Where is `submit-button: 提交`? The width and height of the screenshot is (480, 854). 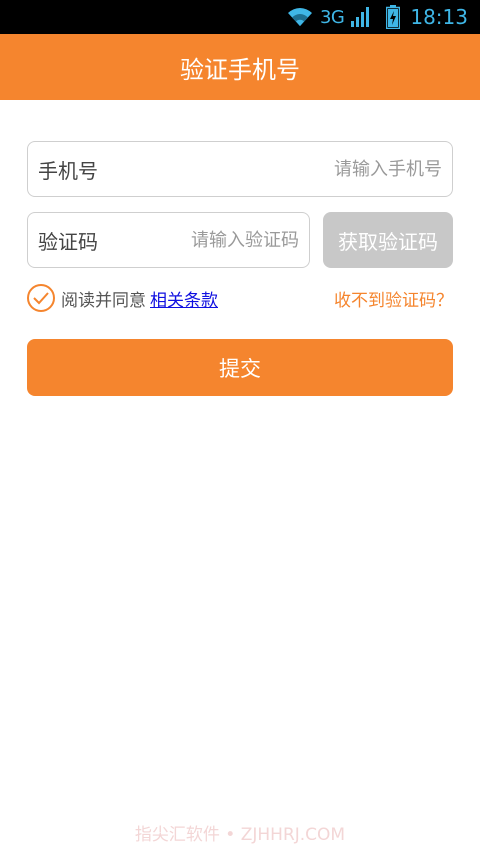
submit-button: 提交 is located at coordinates (240, 367).